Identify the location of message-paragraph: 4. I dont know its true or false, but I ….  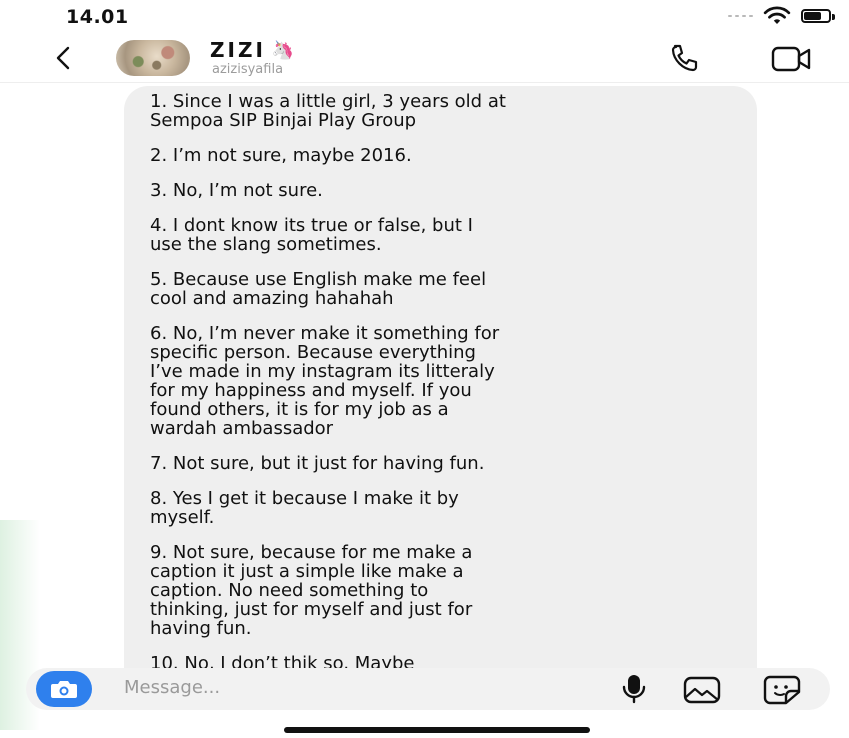
(311, 235).